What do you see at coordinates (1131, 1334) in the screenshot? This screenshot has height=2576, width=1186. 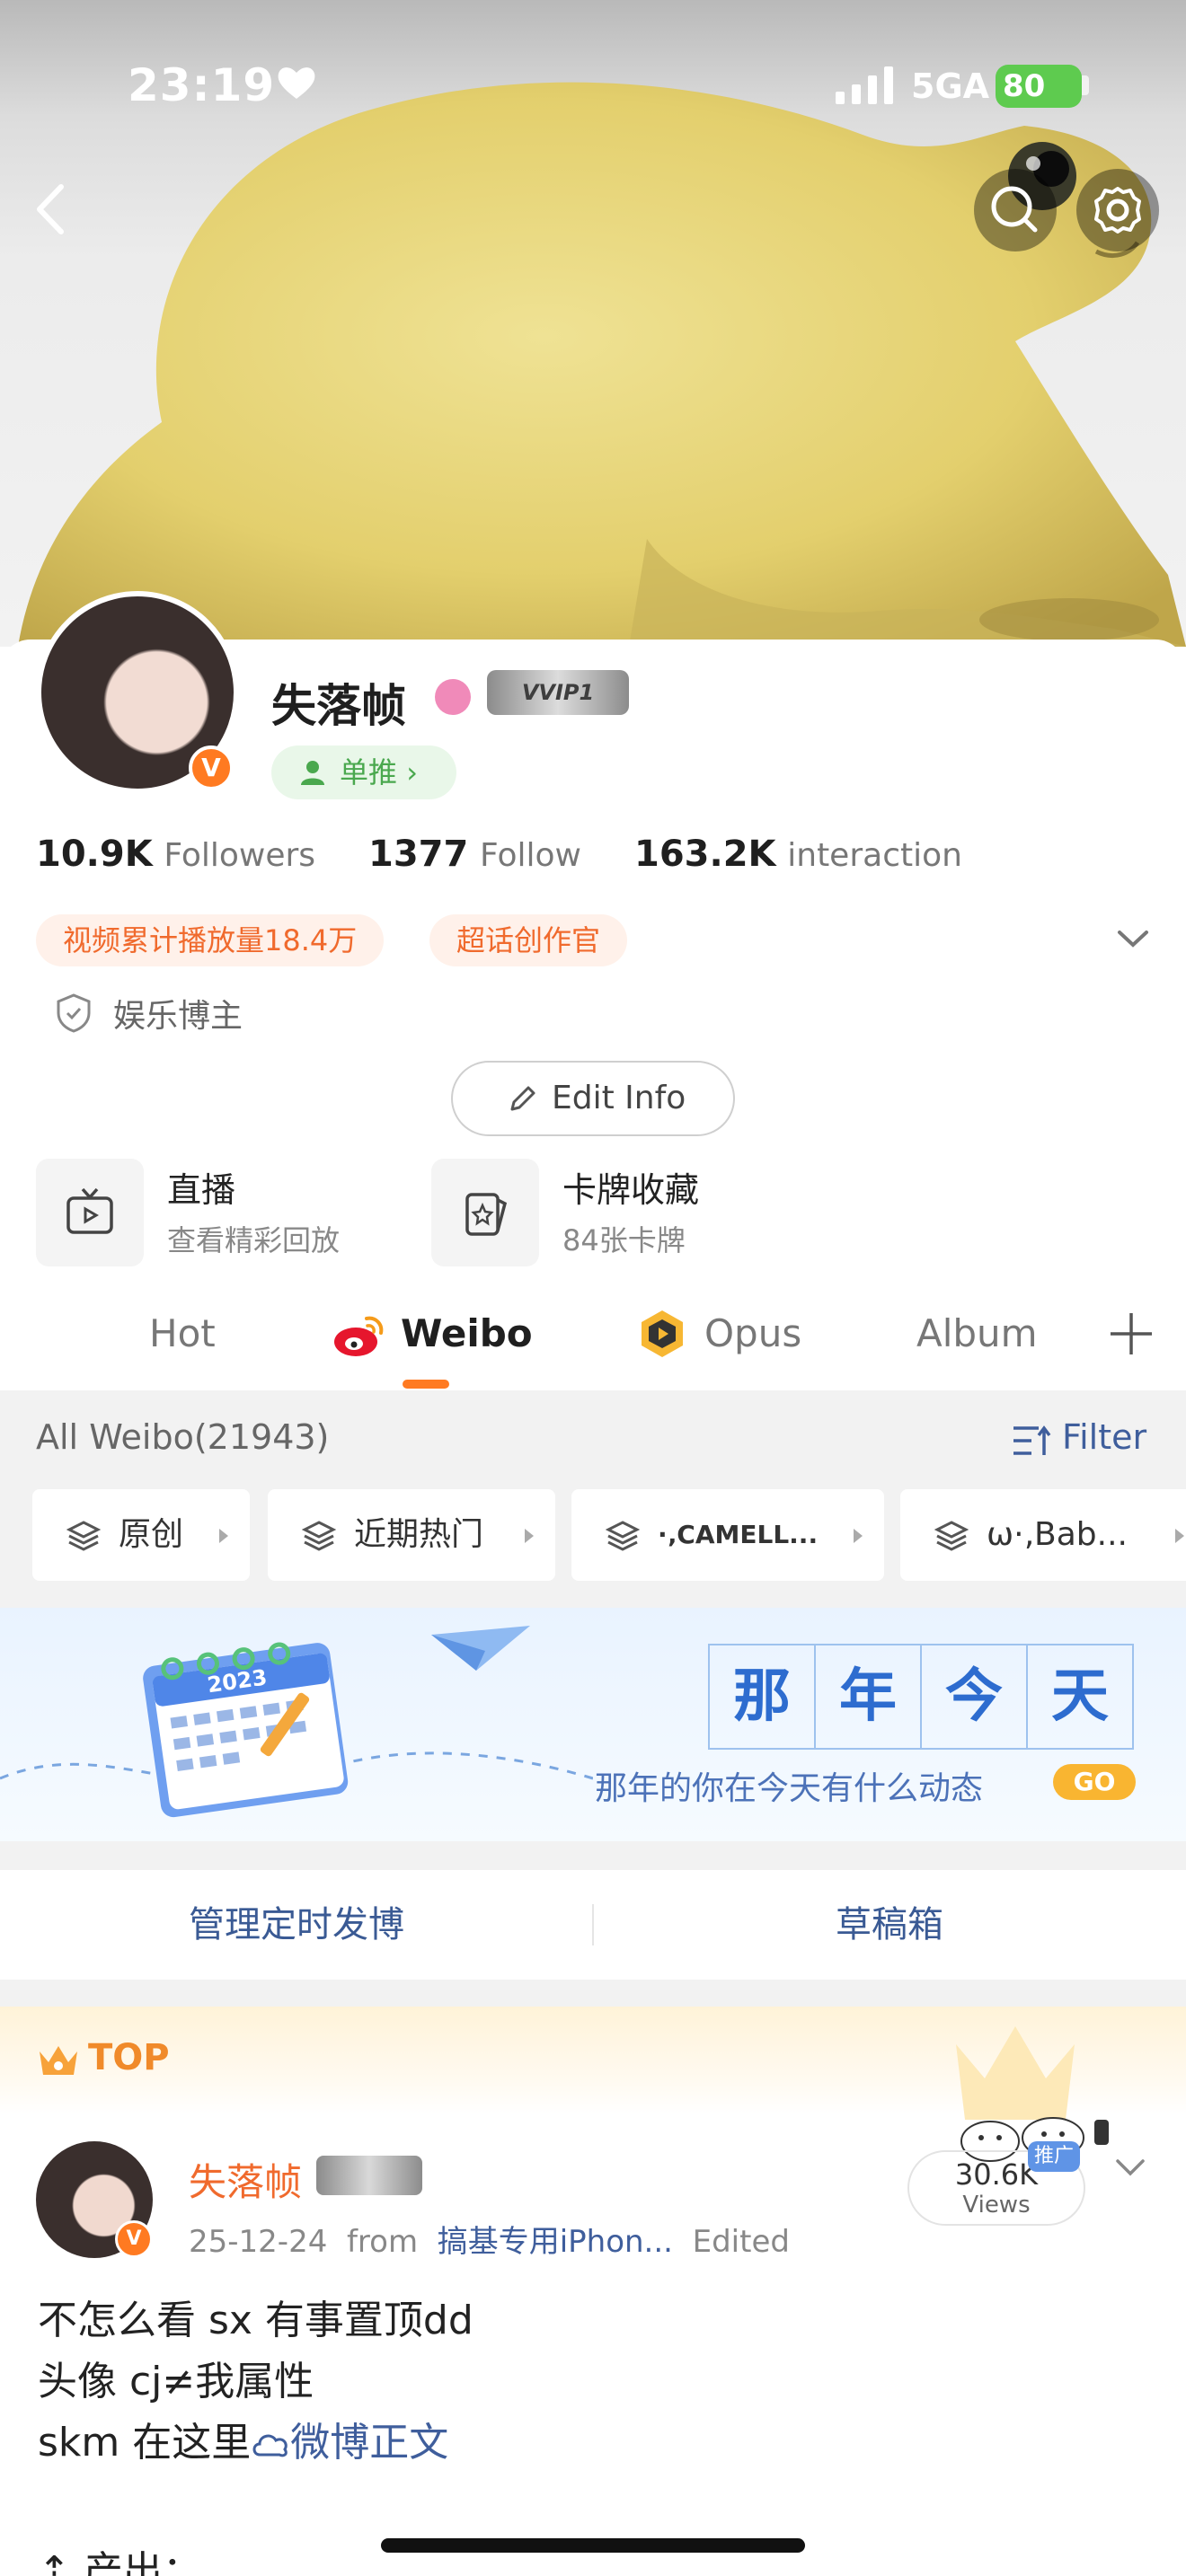 I see `plus-icon` at bounding box center [1131, 1334].